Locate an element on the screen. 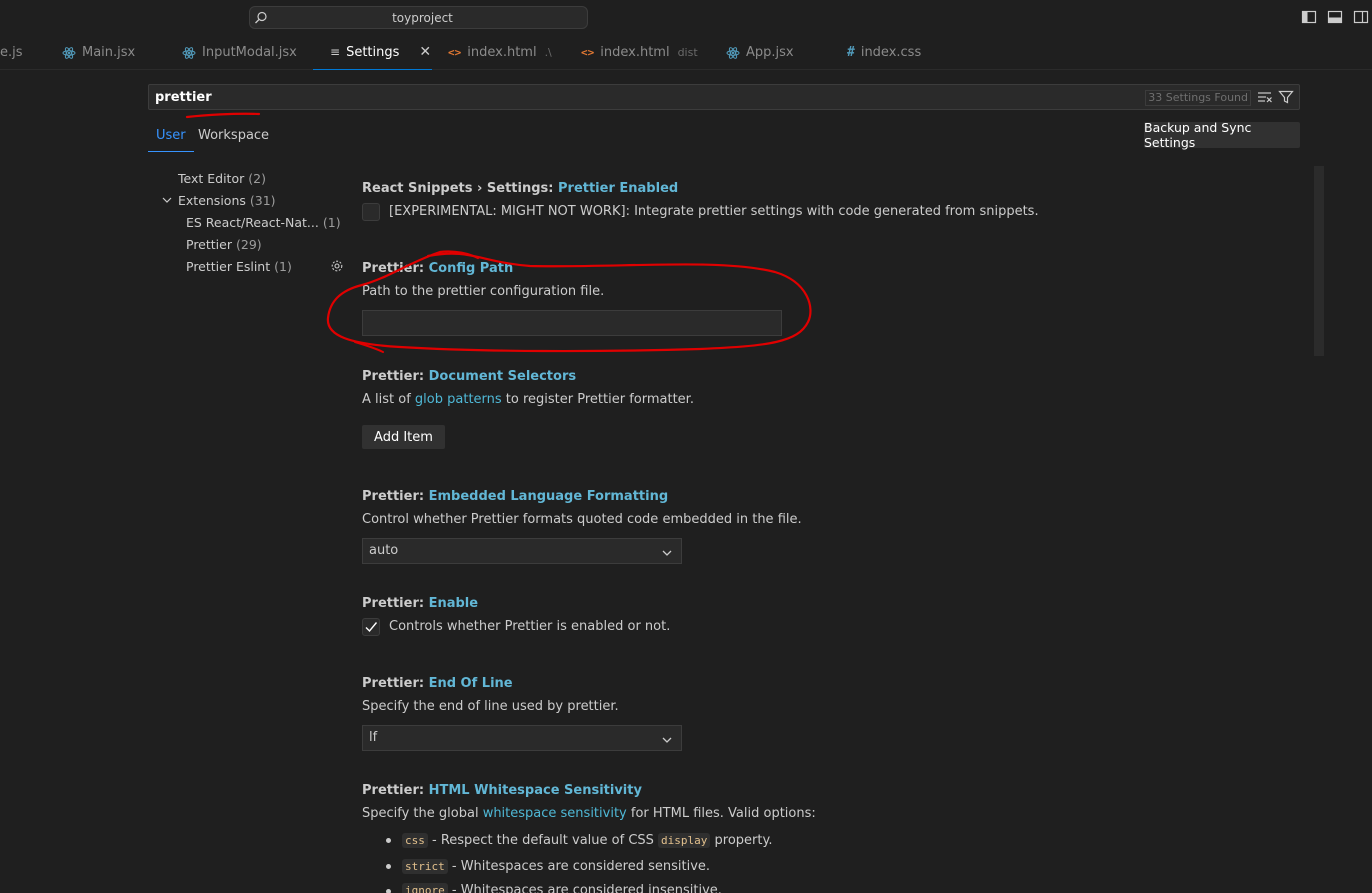 The image size is (1372, 893). toc-es-react: ES React/React-Nat... (1) is located at coordinates (263, 222).